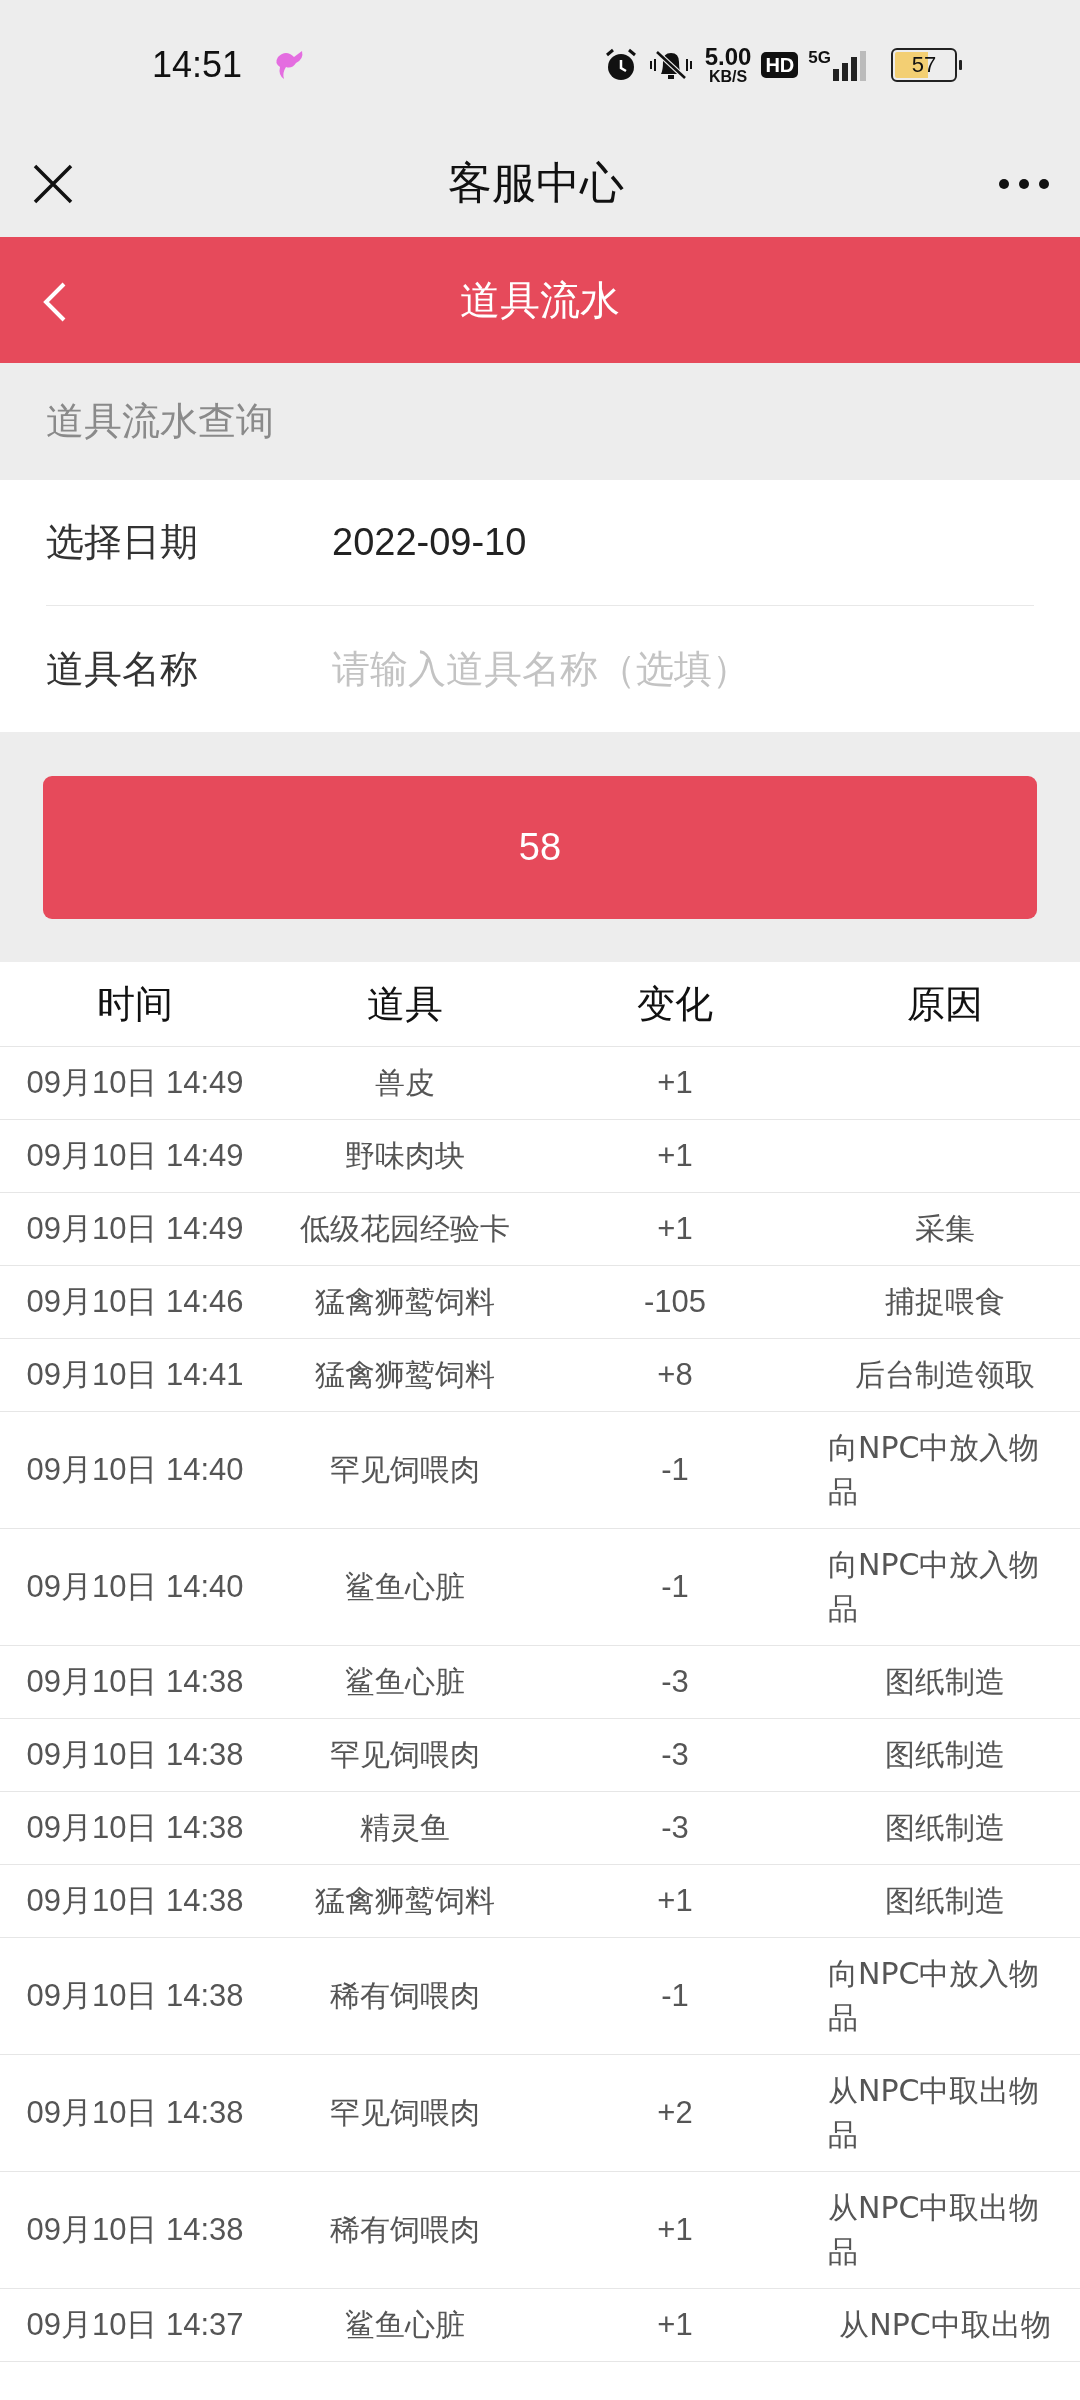  What do you see at coordinates (620, 65) in the screenshot?
I see `alarm-icon` at bounding box center [620, 65].